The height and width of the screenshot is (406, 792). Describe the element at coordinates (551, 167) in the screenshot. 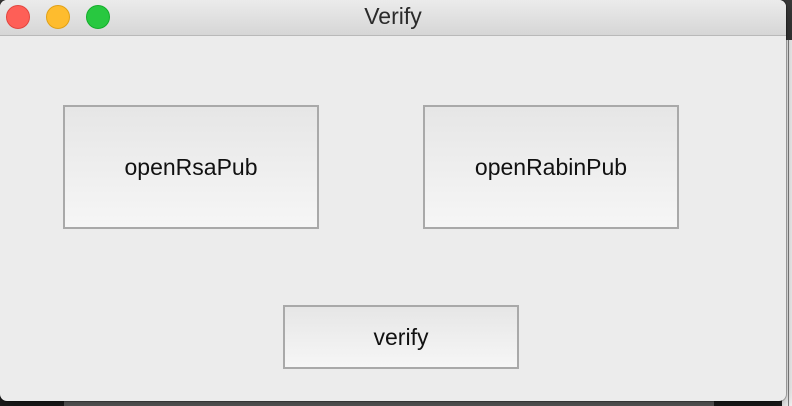

I see `open-rabin-pub-button: openRabinPub` at that location.